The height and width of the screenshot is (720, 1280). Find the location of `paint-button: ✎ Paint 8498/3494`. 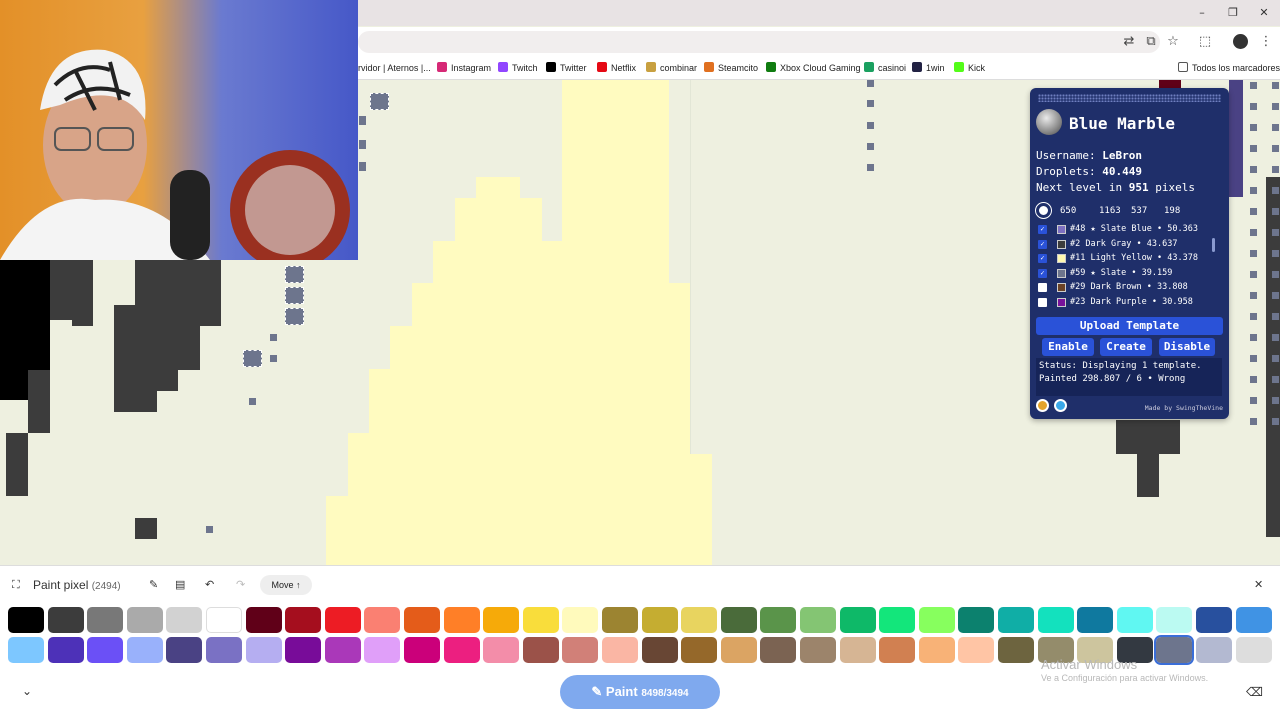

paint-button: ✎ Paint 8498/3494 is located at coordinates (640, 692).